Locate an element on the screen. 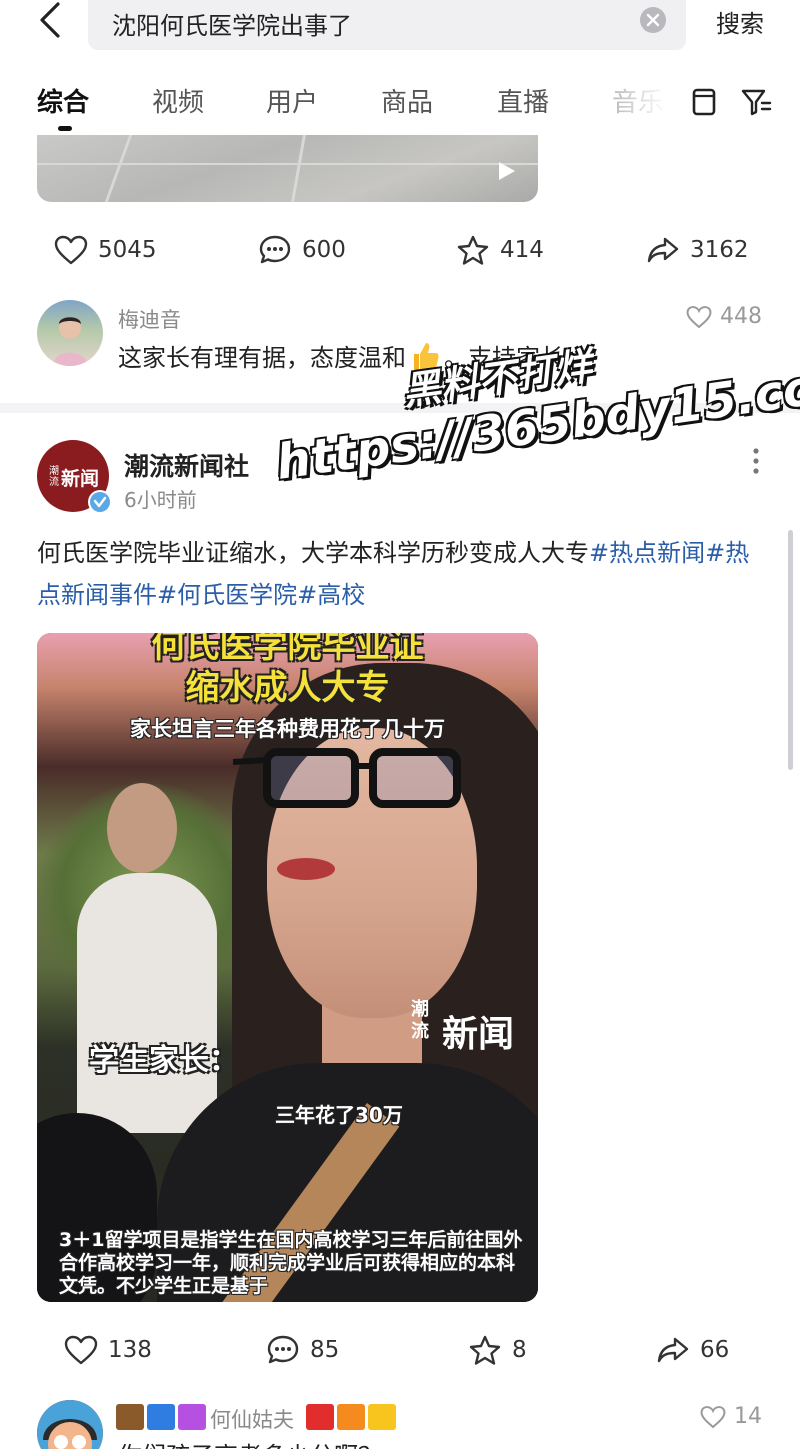  child-photo is located at coordinates (70, 341).